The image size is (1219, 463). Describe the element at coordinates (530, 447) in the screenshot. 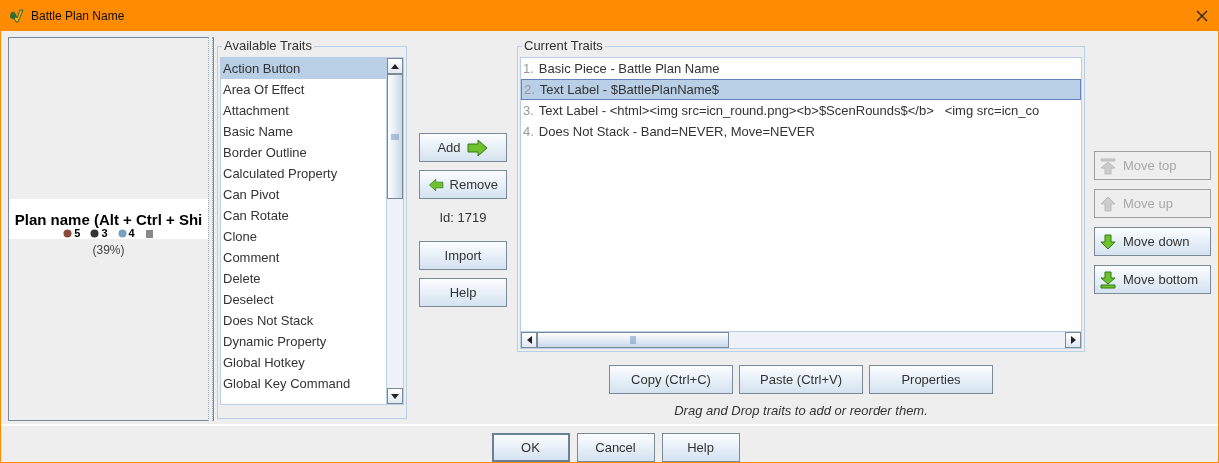

I see `button: OK` at that location.